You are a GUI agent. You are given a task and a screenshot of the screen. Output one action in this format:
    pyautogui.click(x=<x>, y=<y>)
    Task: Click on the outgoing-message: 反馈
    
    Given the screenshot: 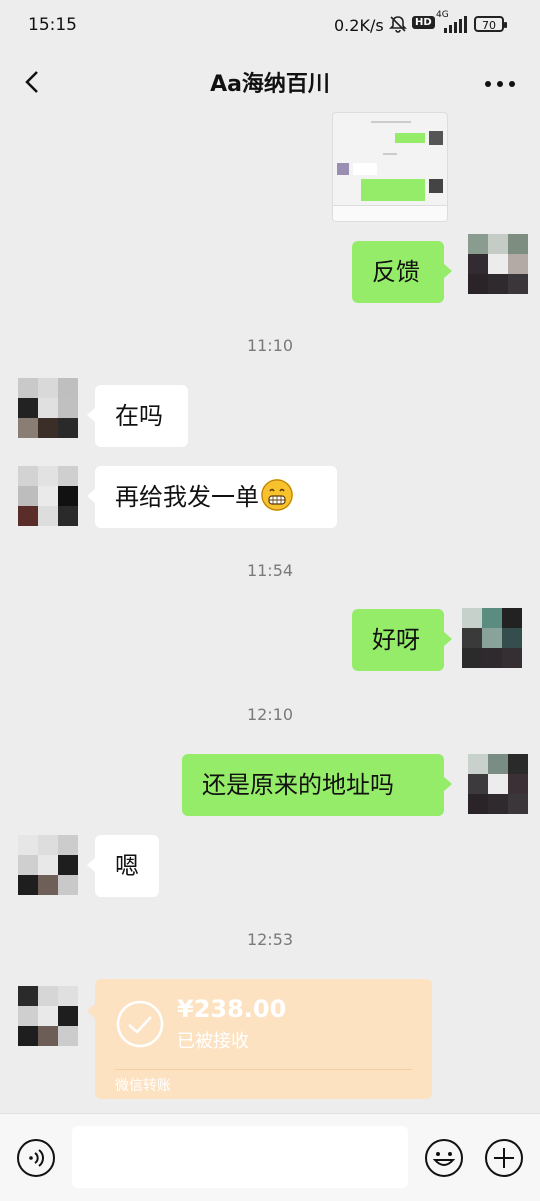 What is the action you would take?
    pyautogui.click(x=402, y=272)
    